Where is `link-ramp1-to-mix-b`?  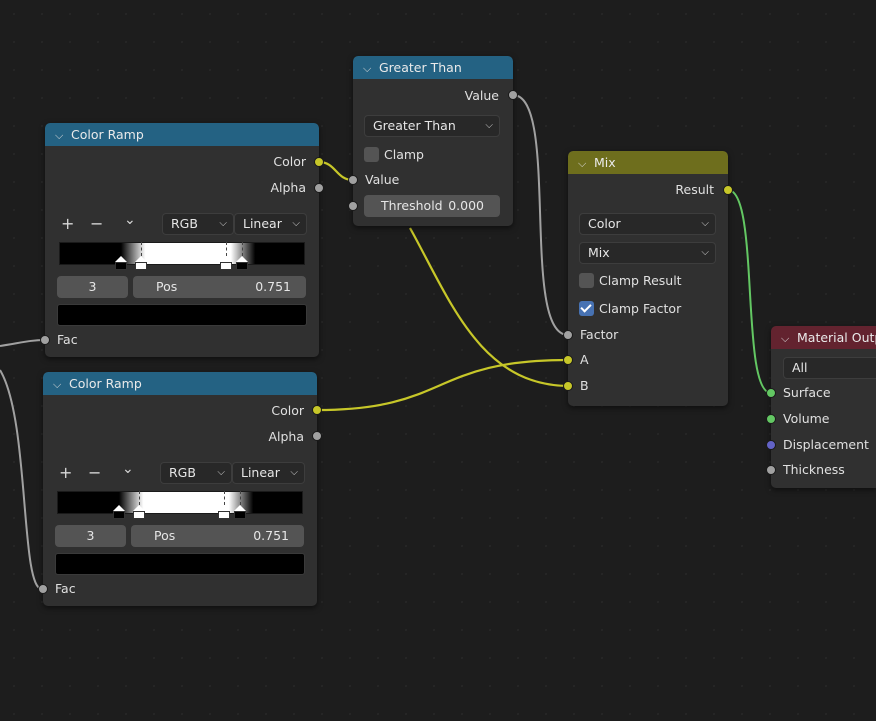
link-ramp1-to-mix-b is located at coordinates (489, 307).